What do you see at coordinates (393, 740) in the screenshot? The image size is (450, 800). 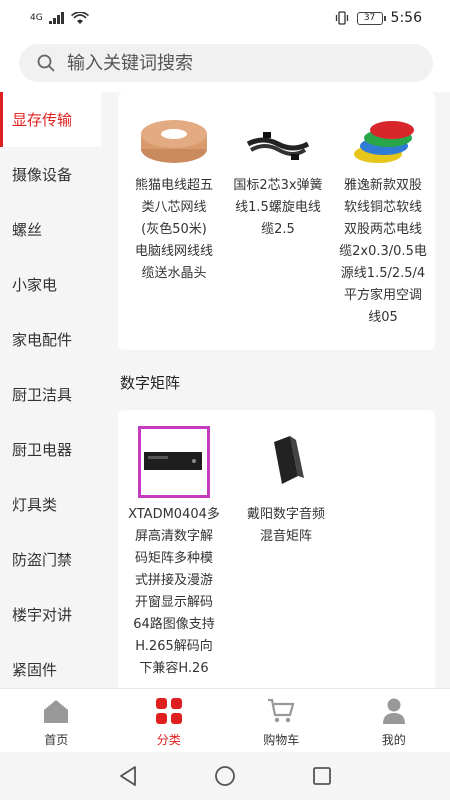 I see `tab-label: 我的` at bounding box center [393, 740].